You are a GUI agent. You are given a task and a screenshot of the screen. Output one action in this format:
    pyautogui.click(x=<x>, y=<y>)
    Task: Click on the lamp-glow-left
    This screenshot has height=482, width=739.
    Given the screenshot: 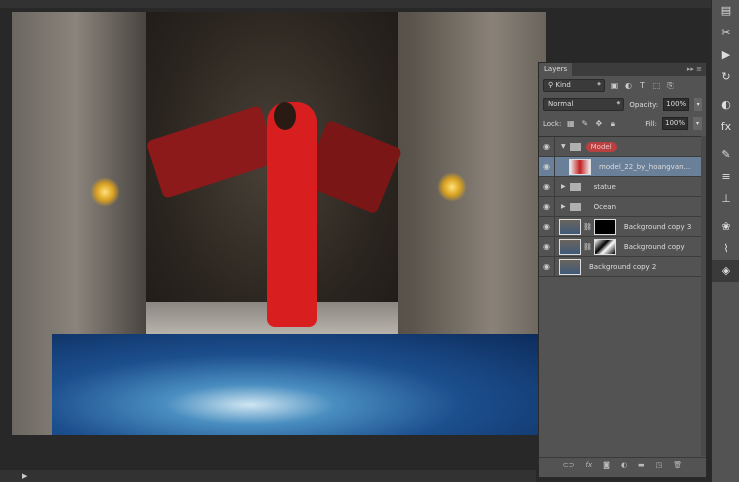 What is the action you would take?
    pyautogui.click(x=105, y=192)
    